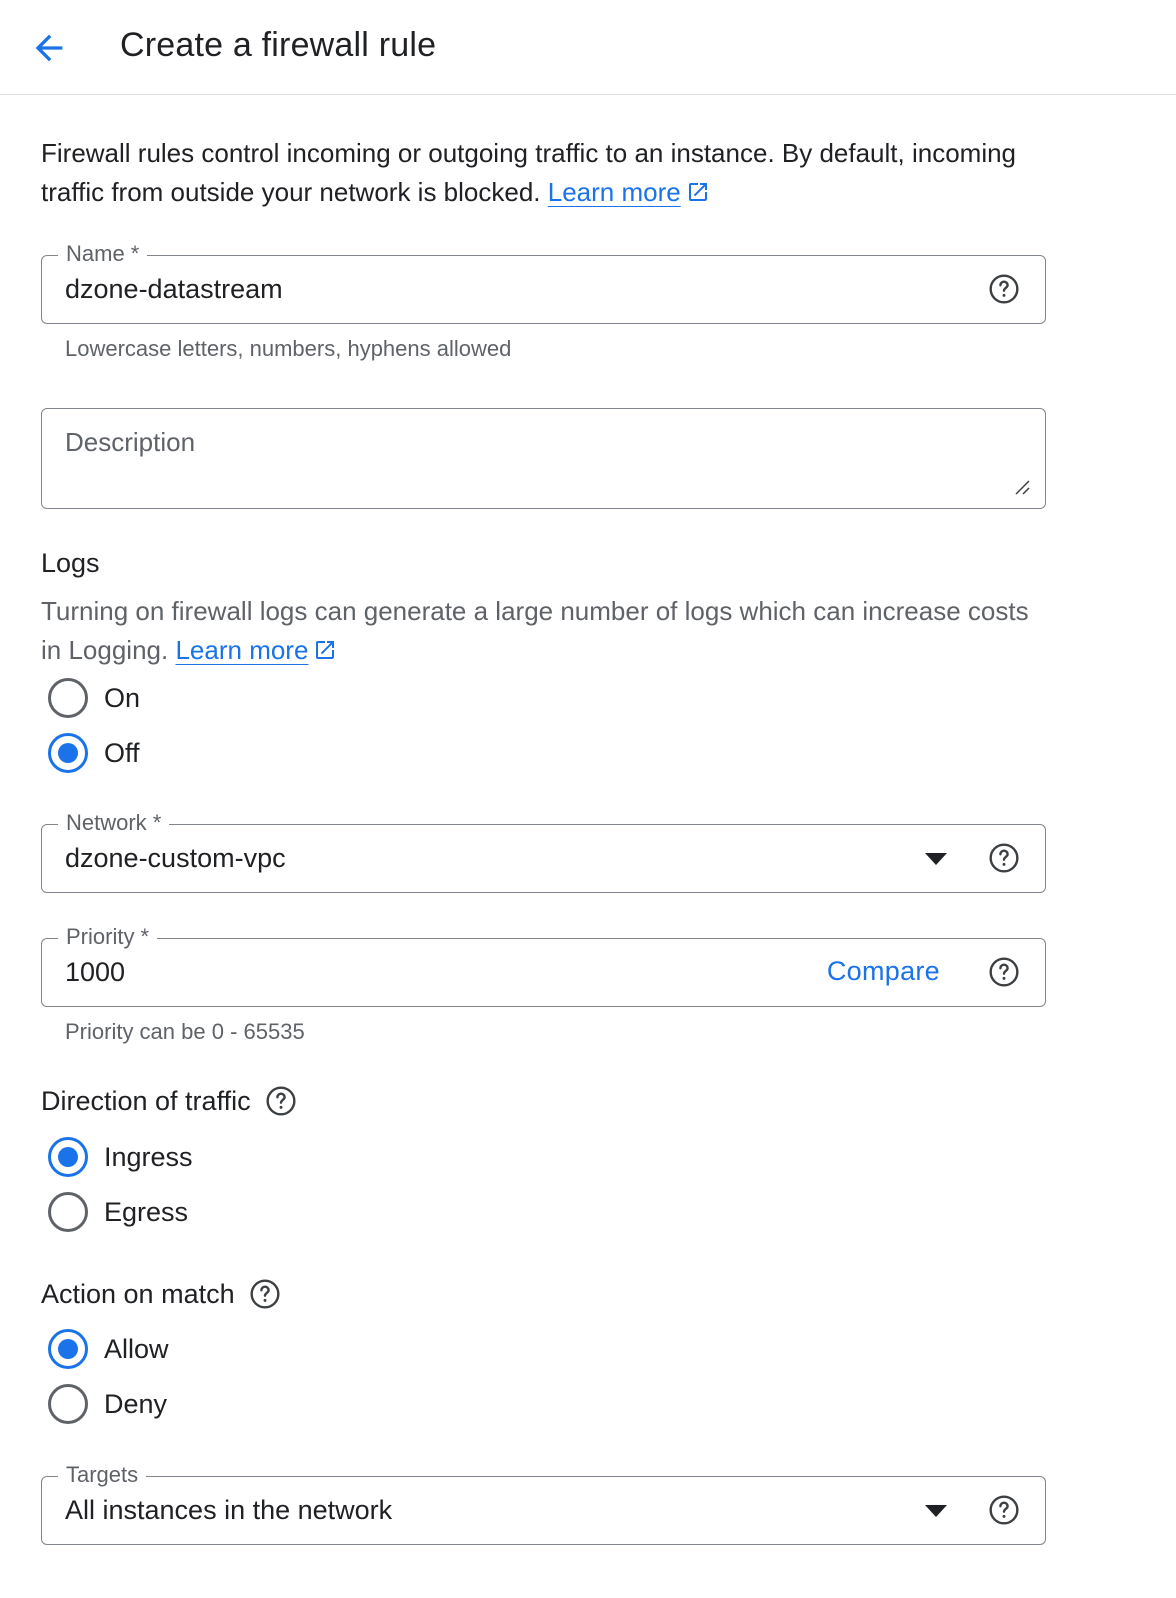 The width and height of the screenshot is (1176, 1598). I want to click on intro-learn-more-link: Learn more, so click(614, 192).